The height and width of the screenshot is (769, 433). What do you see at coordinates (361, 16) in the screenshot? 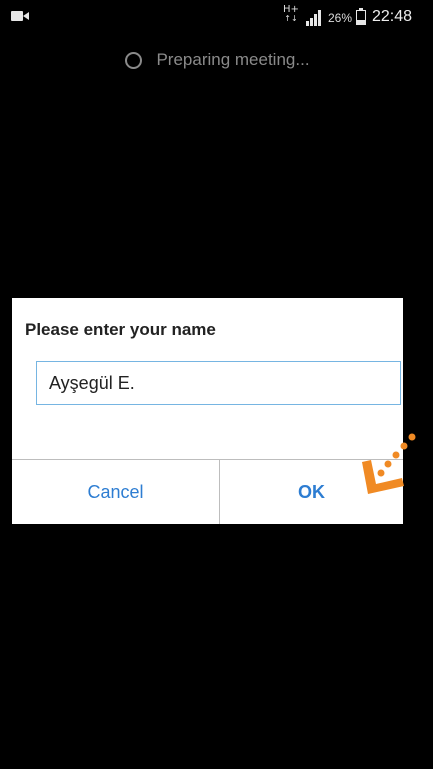
I see `battery-icon` at bounding box center [361, 16].